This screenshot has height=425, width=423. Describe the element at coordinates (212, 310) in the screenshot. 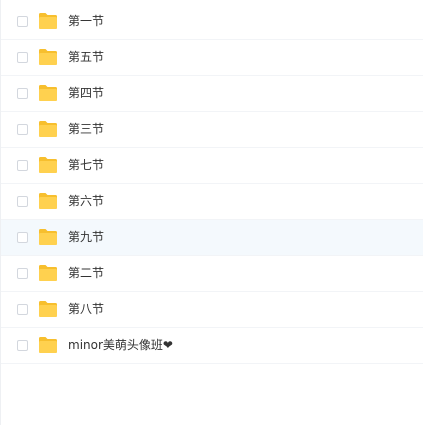

I see `file-row: 第八节` at that location.